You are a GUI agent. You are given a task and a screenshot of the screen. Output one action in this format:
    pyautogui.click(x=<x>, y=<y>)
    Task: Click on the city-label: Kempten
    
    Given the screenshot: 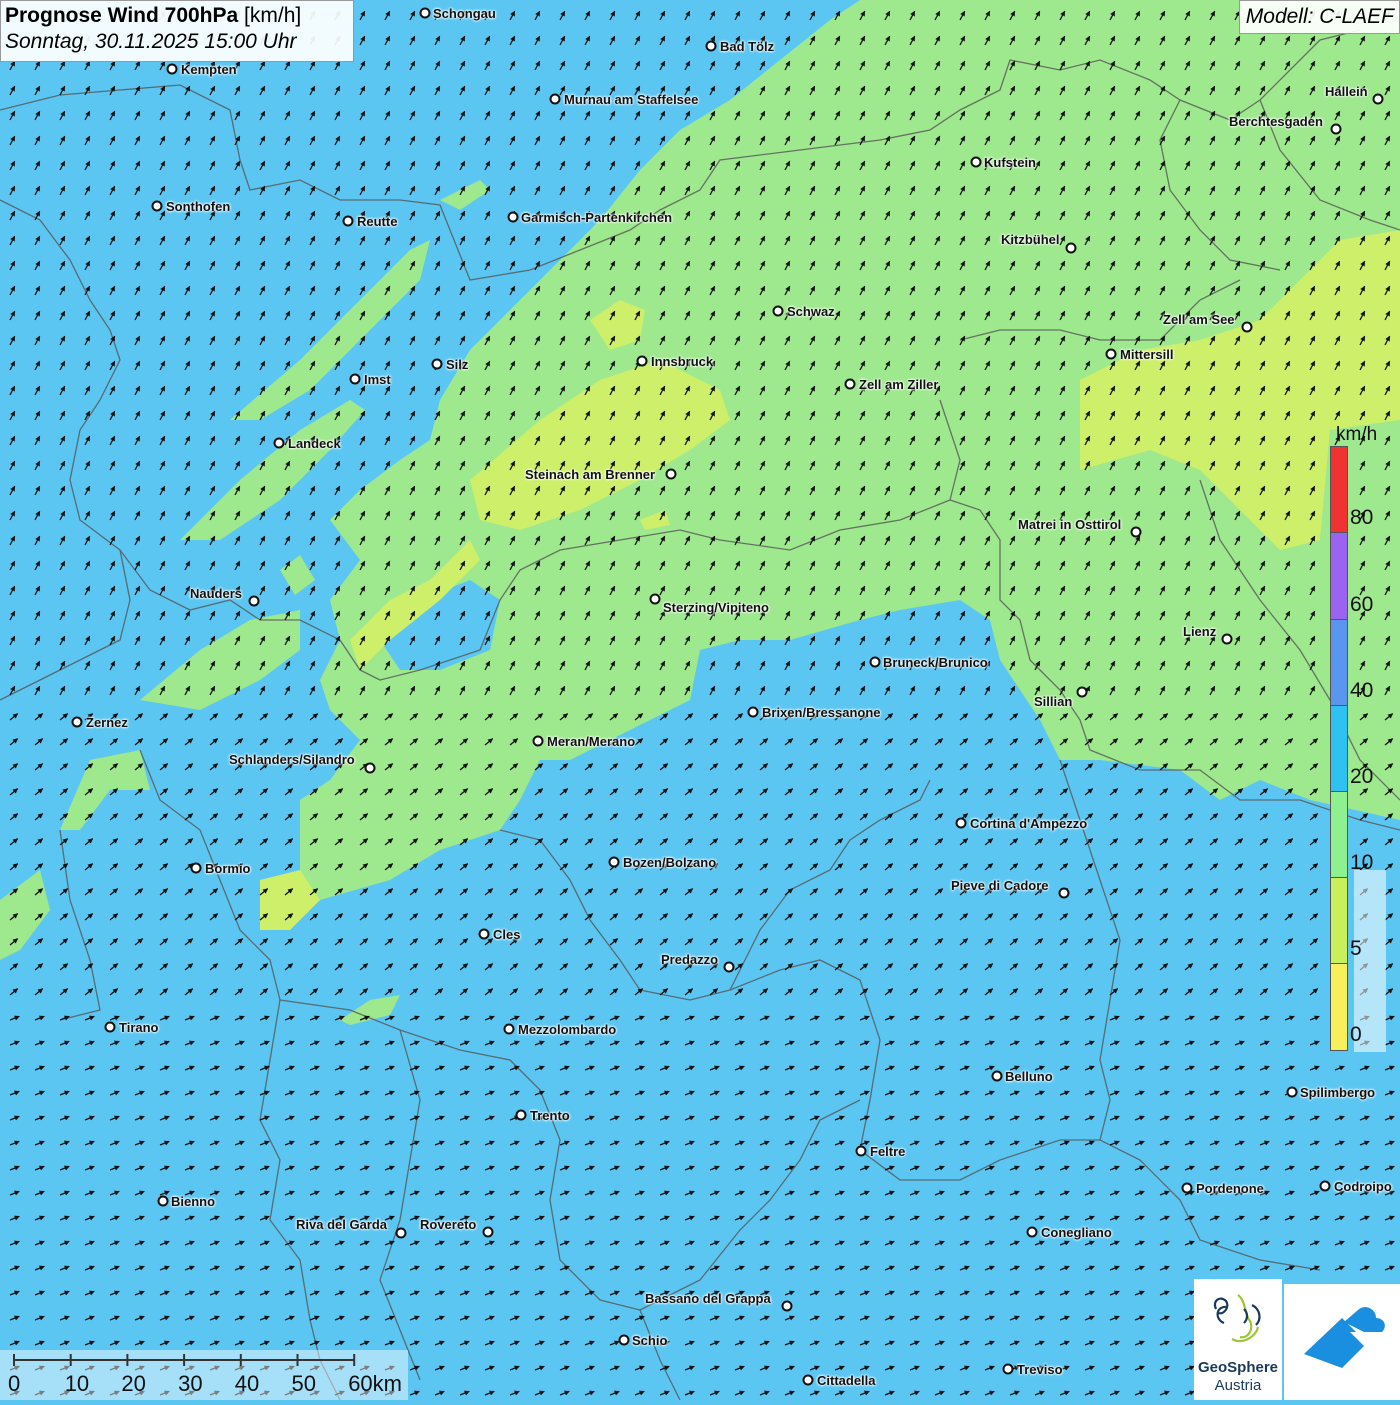 What is the action you would take?
    pyautogui.click(x=209, y=69)
    